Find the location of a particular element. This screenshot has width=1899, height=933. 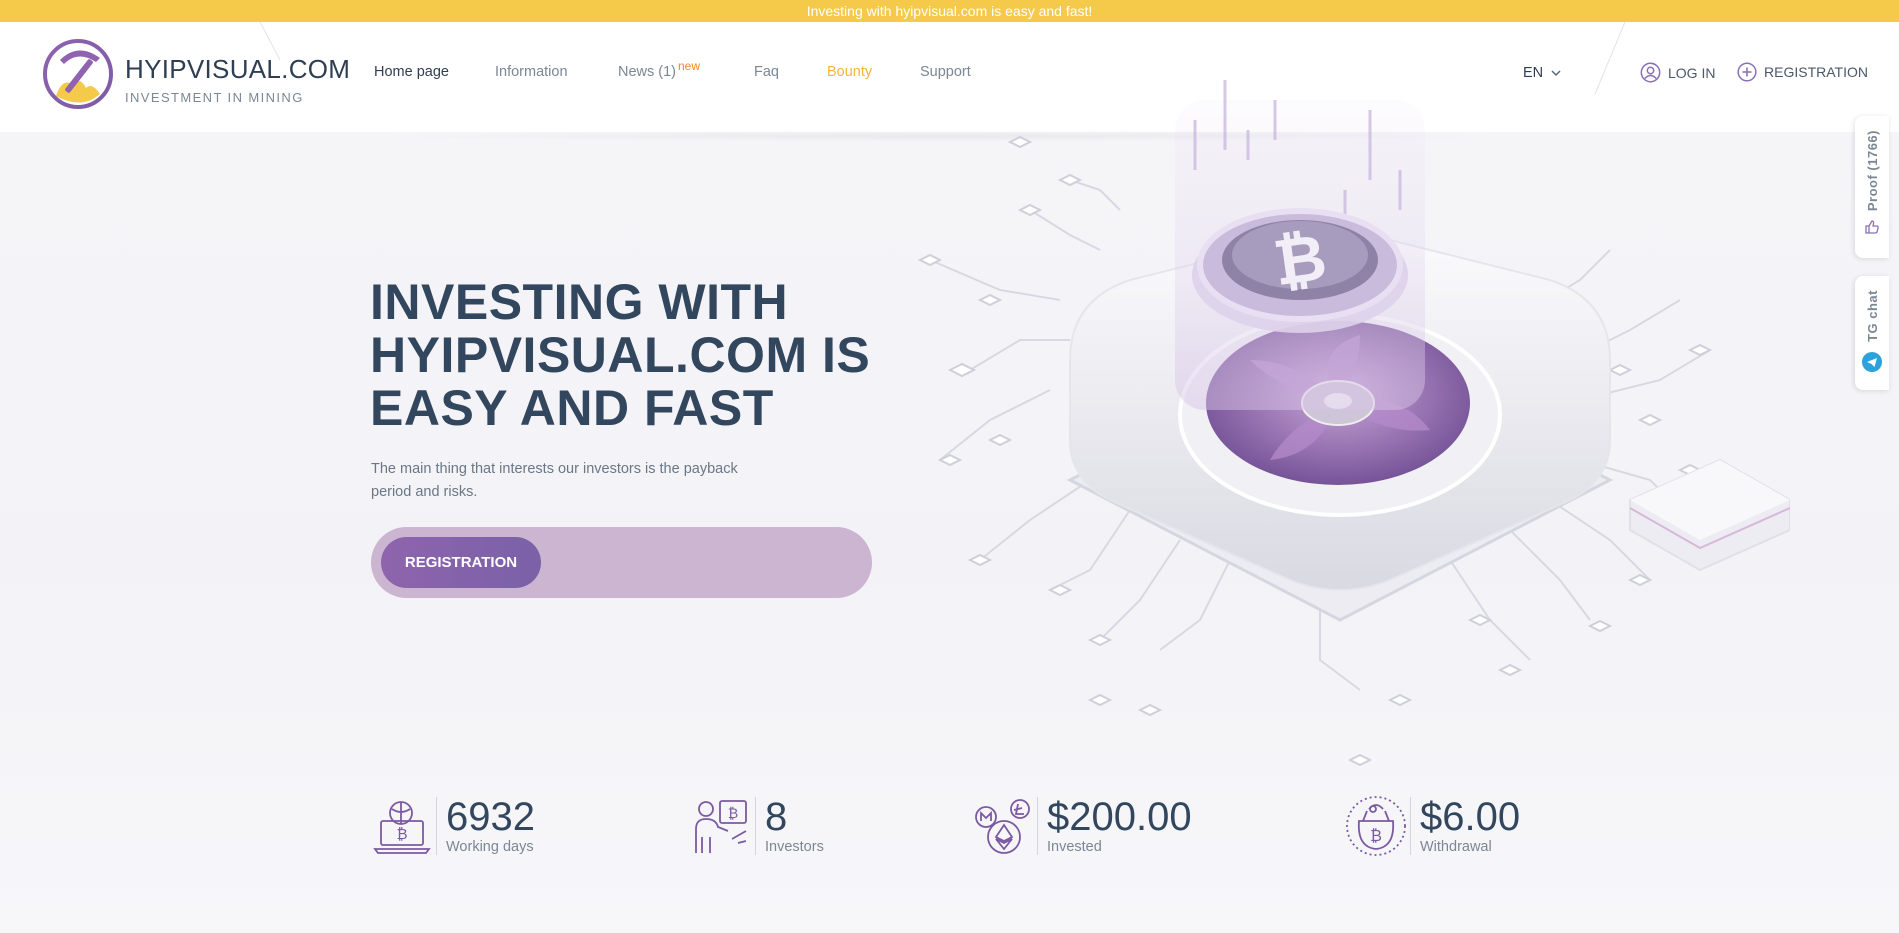

tg-chat-label: TG chat is located at coordinates (1872, 316).